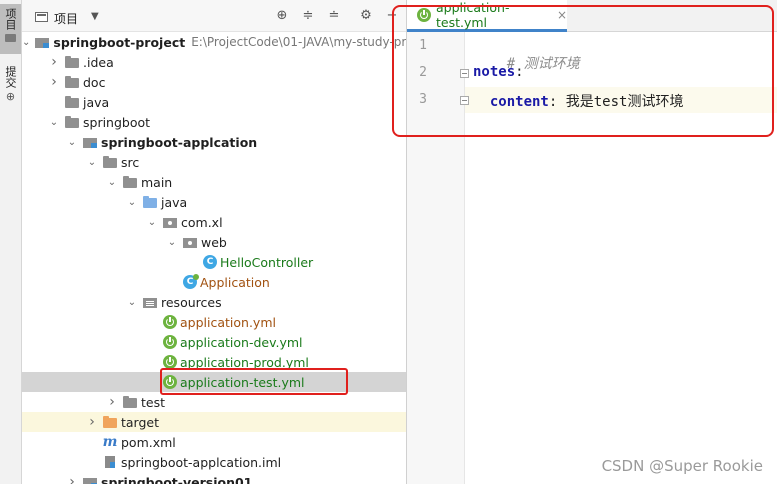 This screenshot has width=777, height=484. What do you see at coordinates (308, 16) in the screenshot?
I see `expand-all-icon: ≑` at bounding box center [308, 16].